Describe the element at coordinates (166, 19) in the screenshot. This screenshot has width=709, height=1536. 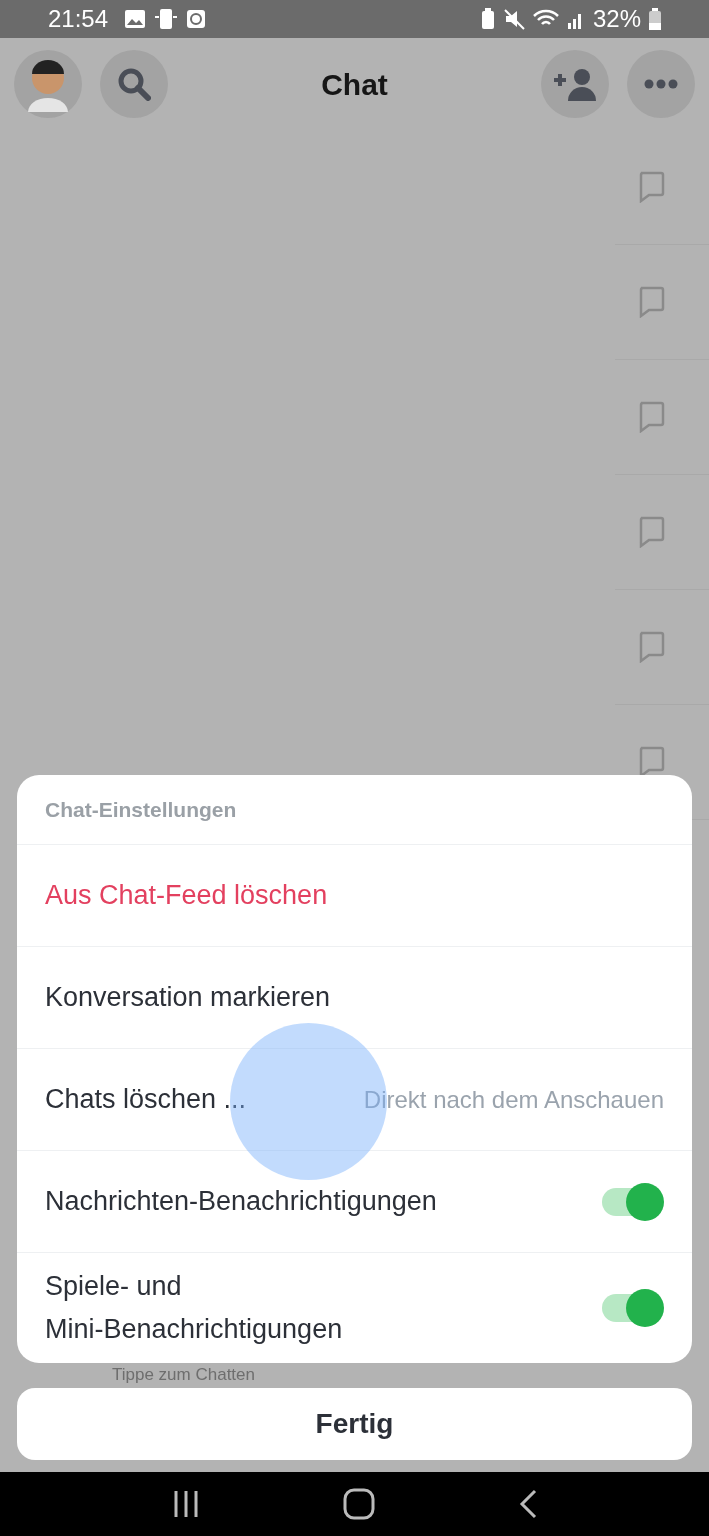
I see `device-icon` at that location.